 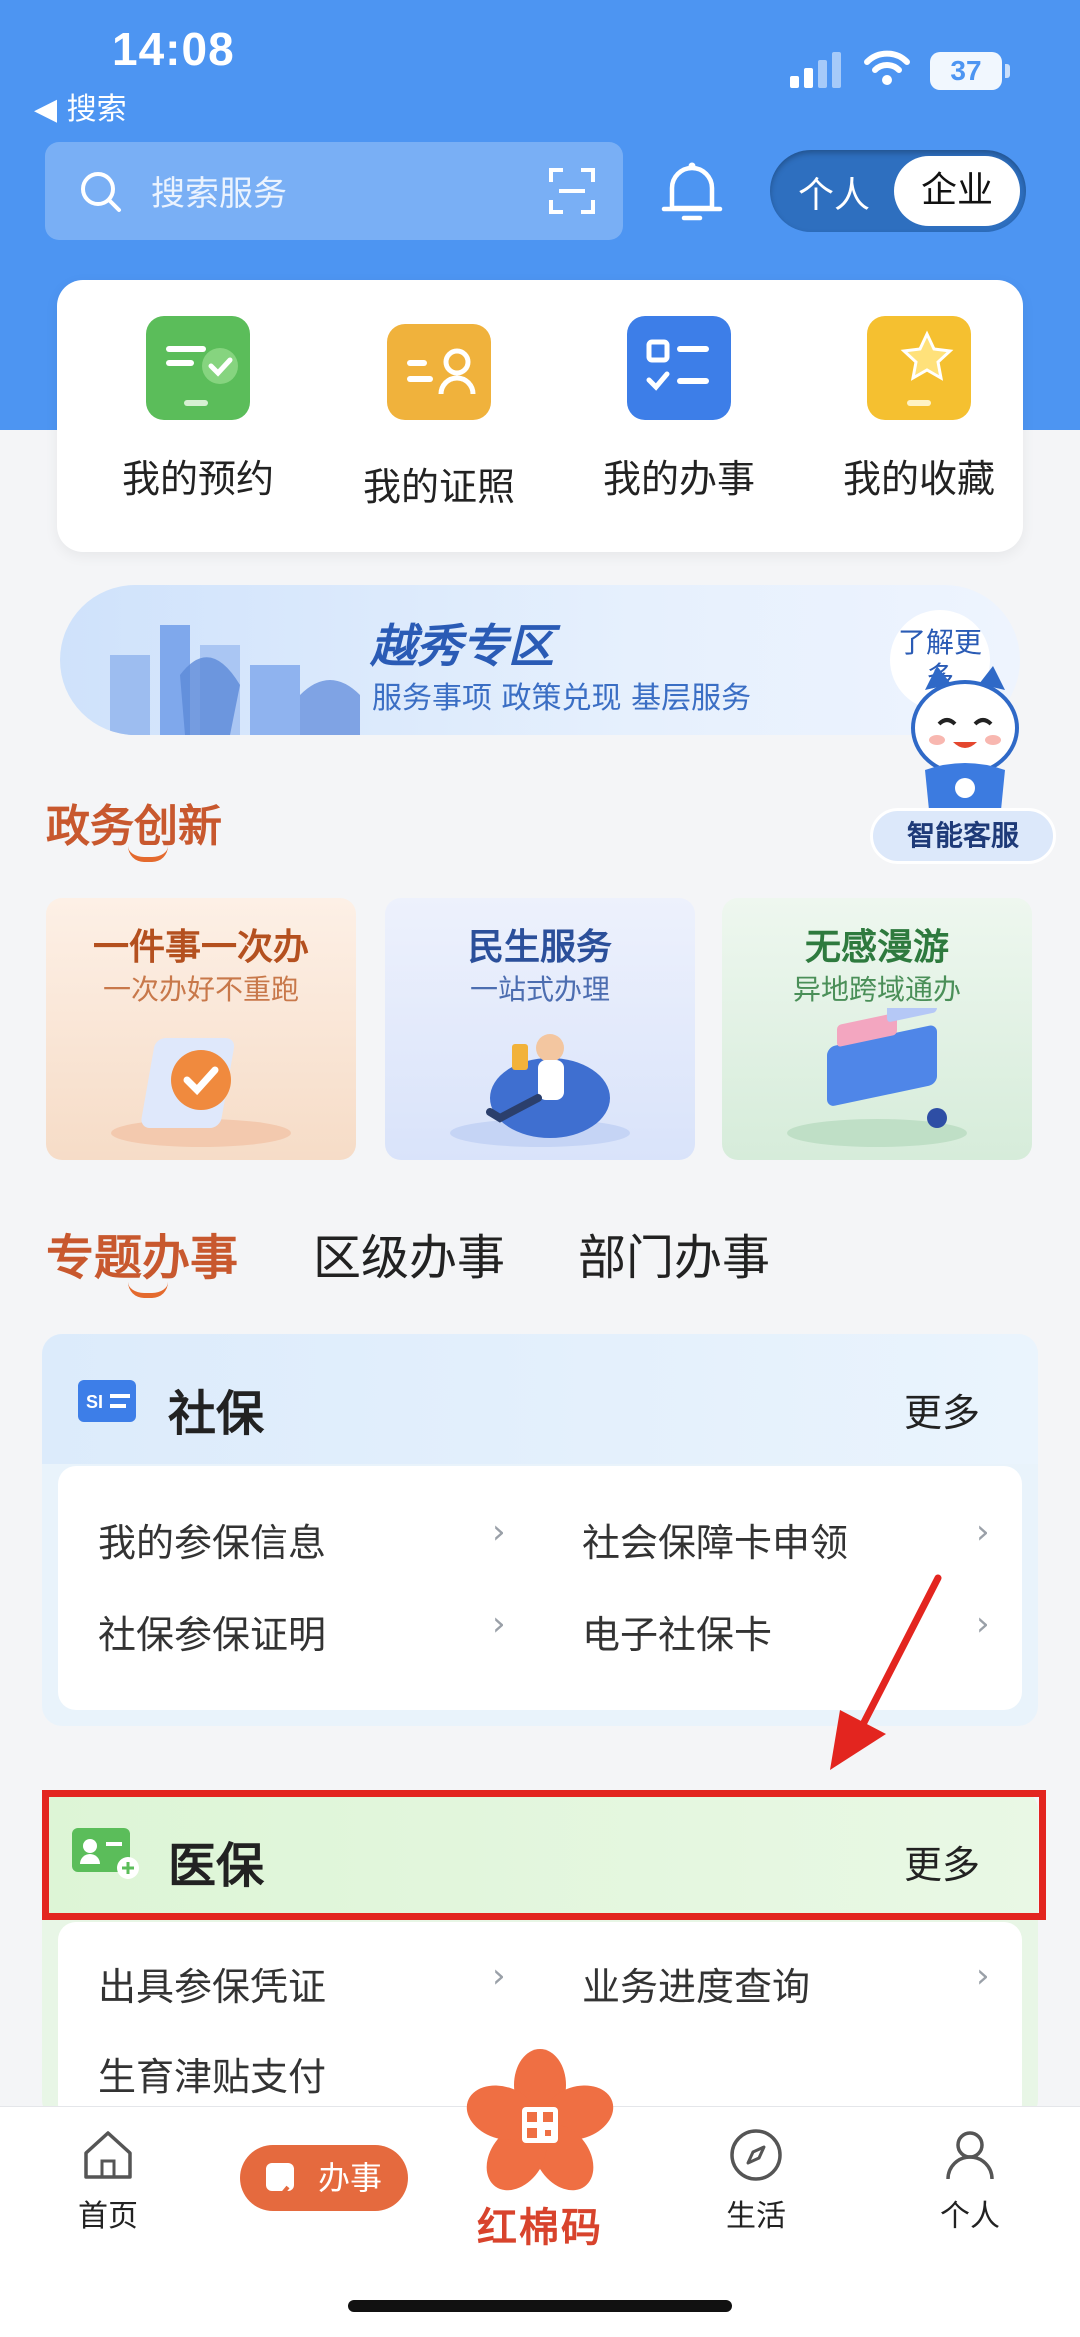 What do you see at coordinates (201, 1029) in the screenshot?
I see `innovation-card-one-stop: 一件事一次办 一次办好不重跑` at bounding box center [201, 1029].